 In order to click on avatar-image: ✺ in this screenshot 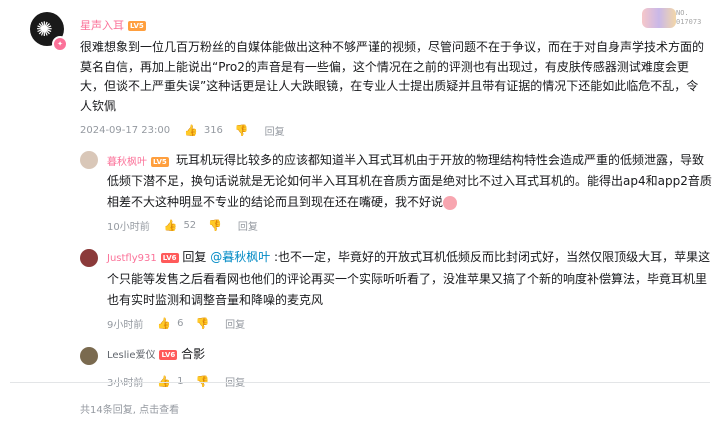, I will do `click(44, 29)`.